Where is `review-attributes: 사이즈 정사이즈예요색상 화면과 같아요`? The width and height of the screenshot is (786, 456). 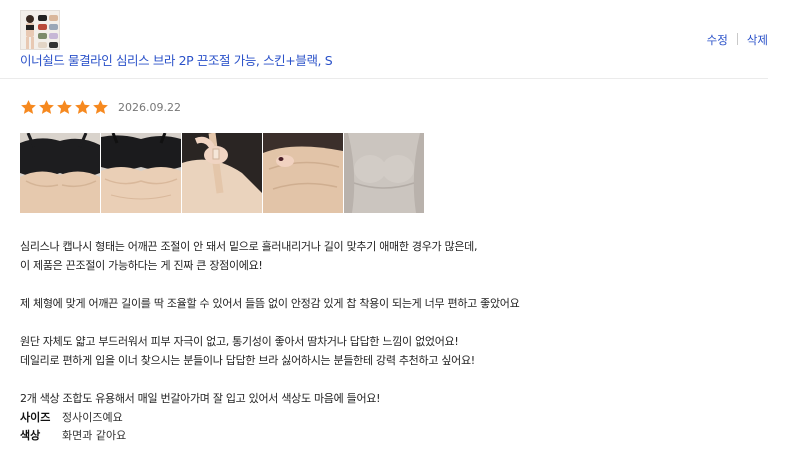 review-attributes: 사이즈 정사이즈예요색상 화면과 같아요 is located at coordinates (73, 427).